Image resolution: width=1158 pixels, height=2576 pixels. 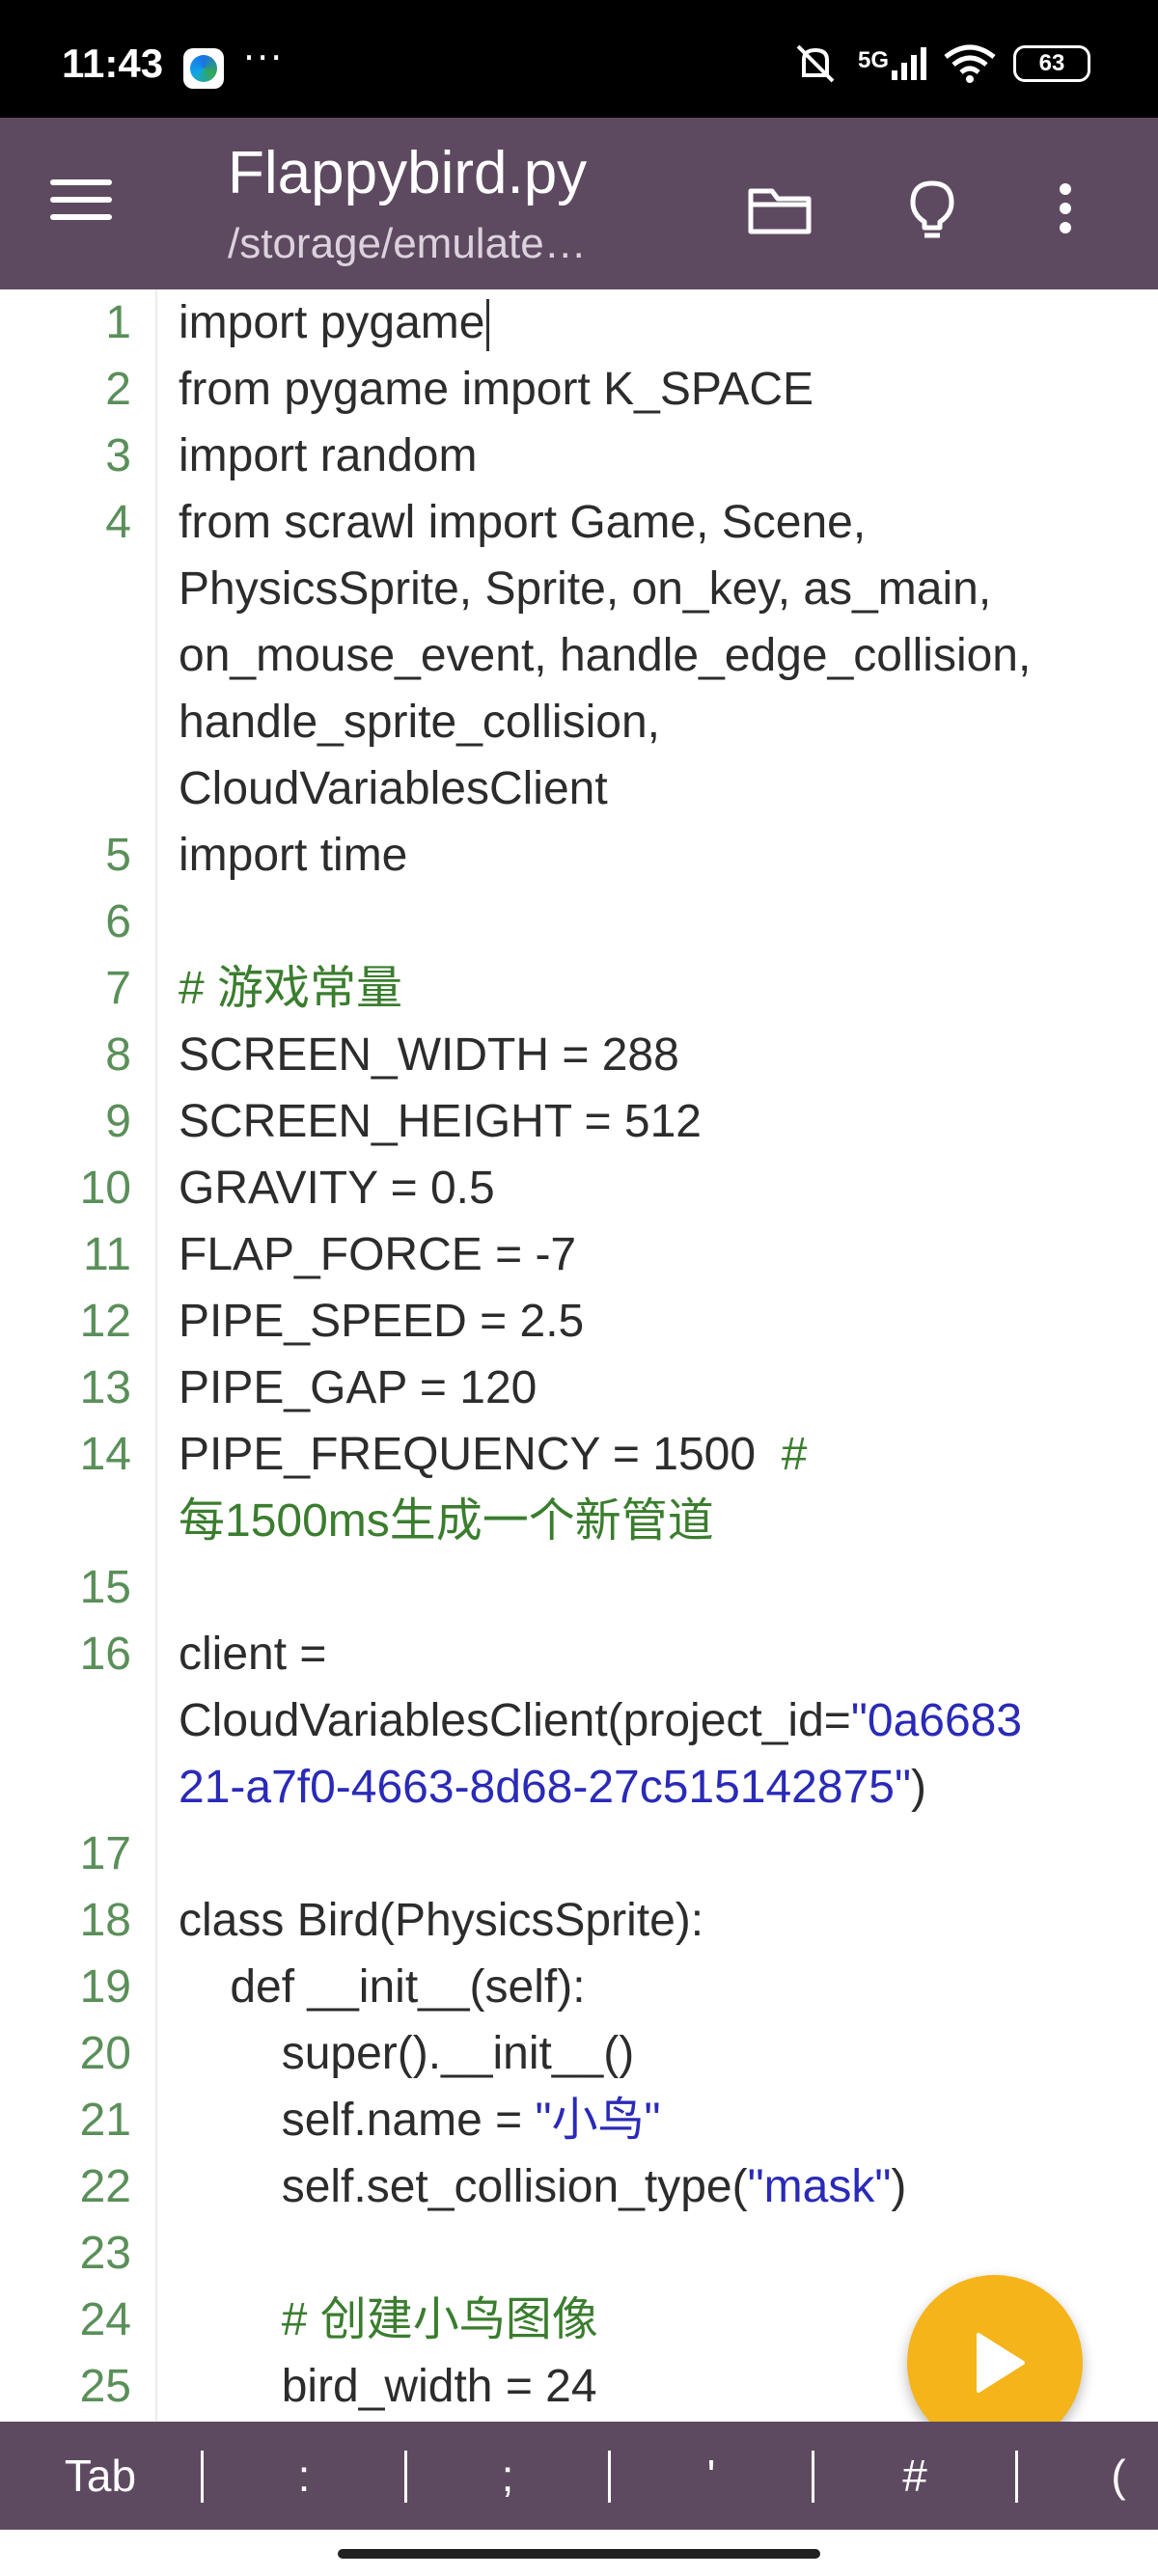 I want to click on code-comment: 每1500ms生成一个新管道, so click(x=446, y=1521).